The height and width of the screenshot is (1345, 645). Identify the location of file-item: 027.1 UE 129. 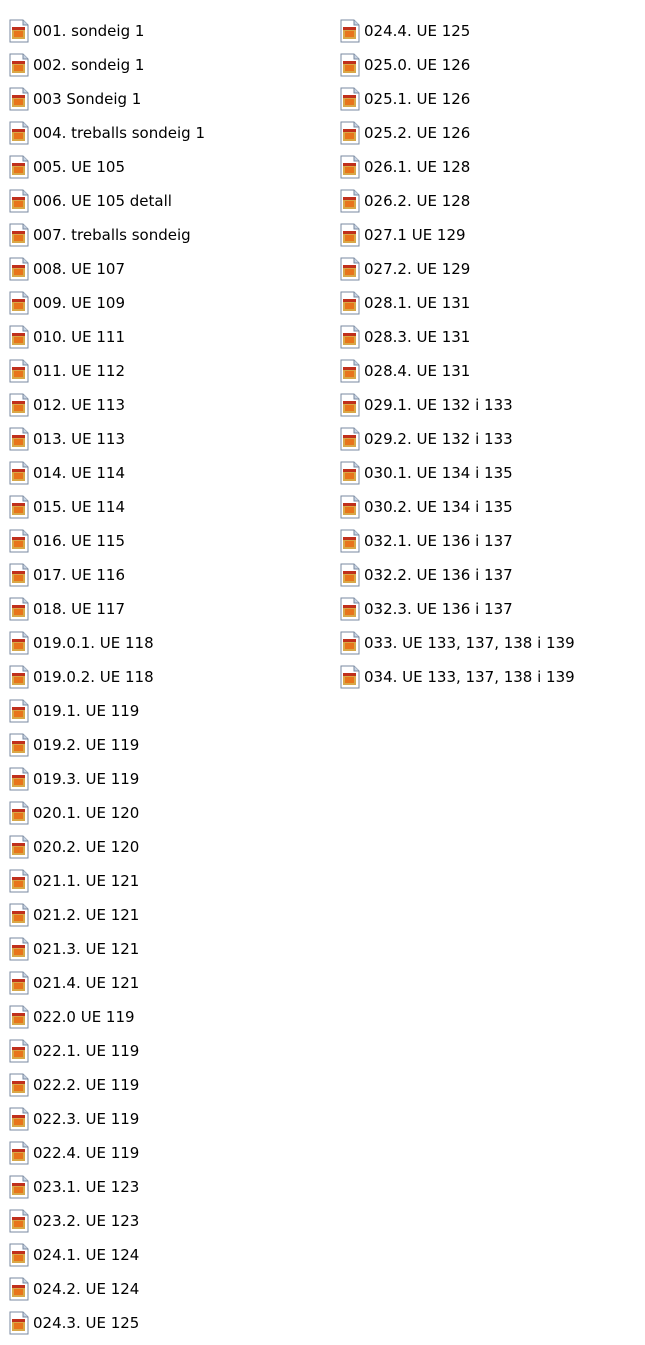
(457, 235).